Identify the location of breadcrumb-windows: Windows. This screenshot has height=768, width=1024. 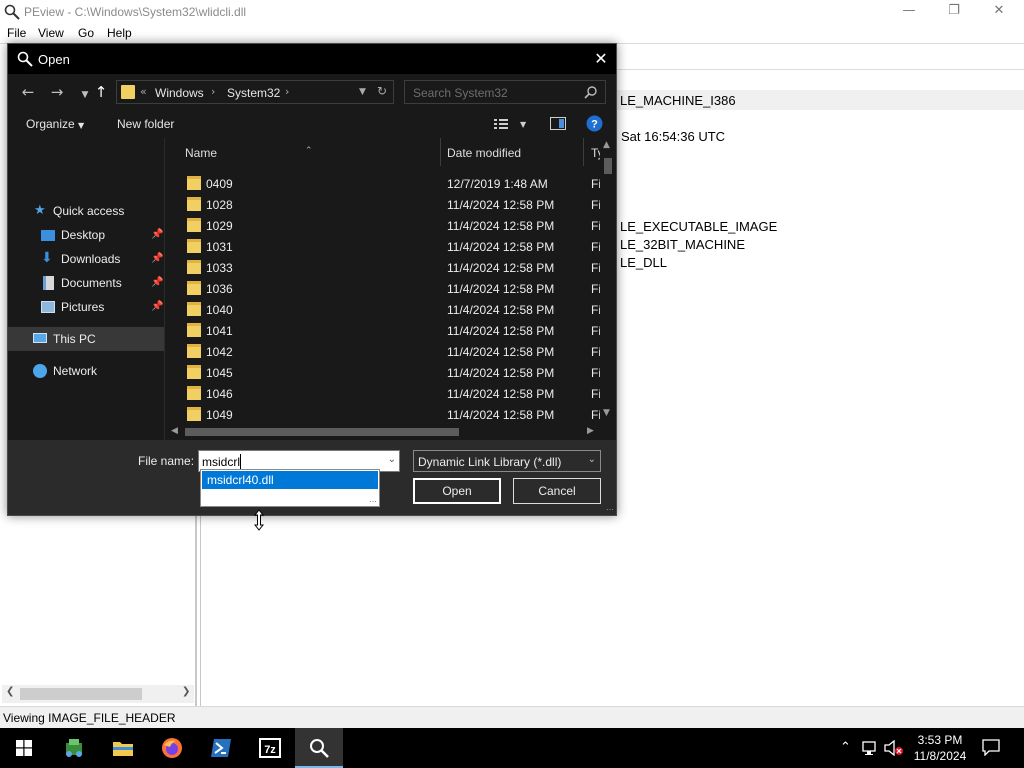
(179, 93).